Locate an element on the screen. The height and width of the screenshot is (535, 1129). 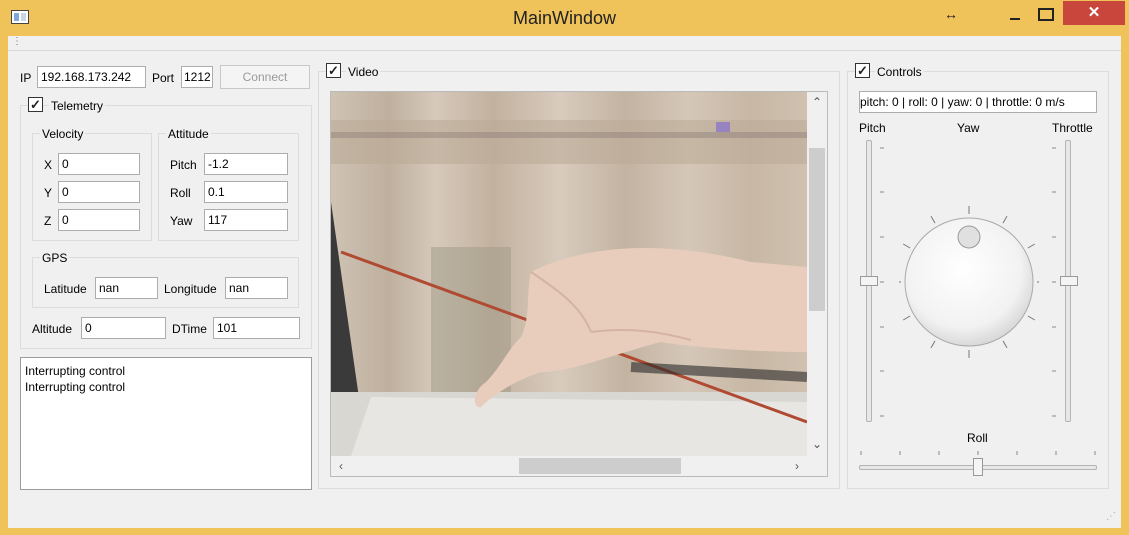
port-field is located at coordinates (197, 77).